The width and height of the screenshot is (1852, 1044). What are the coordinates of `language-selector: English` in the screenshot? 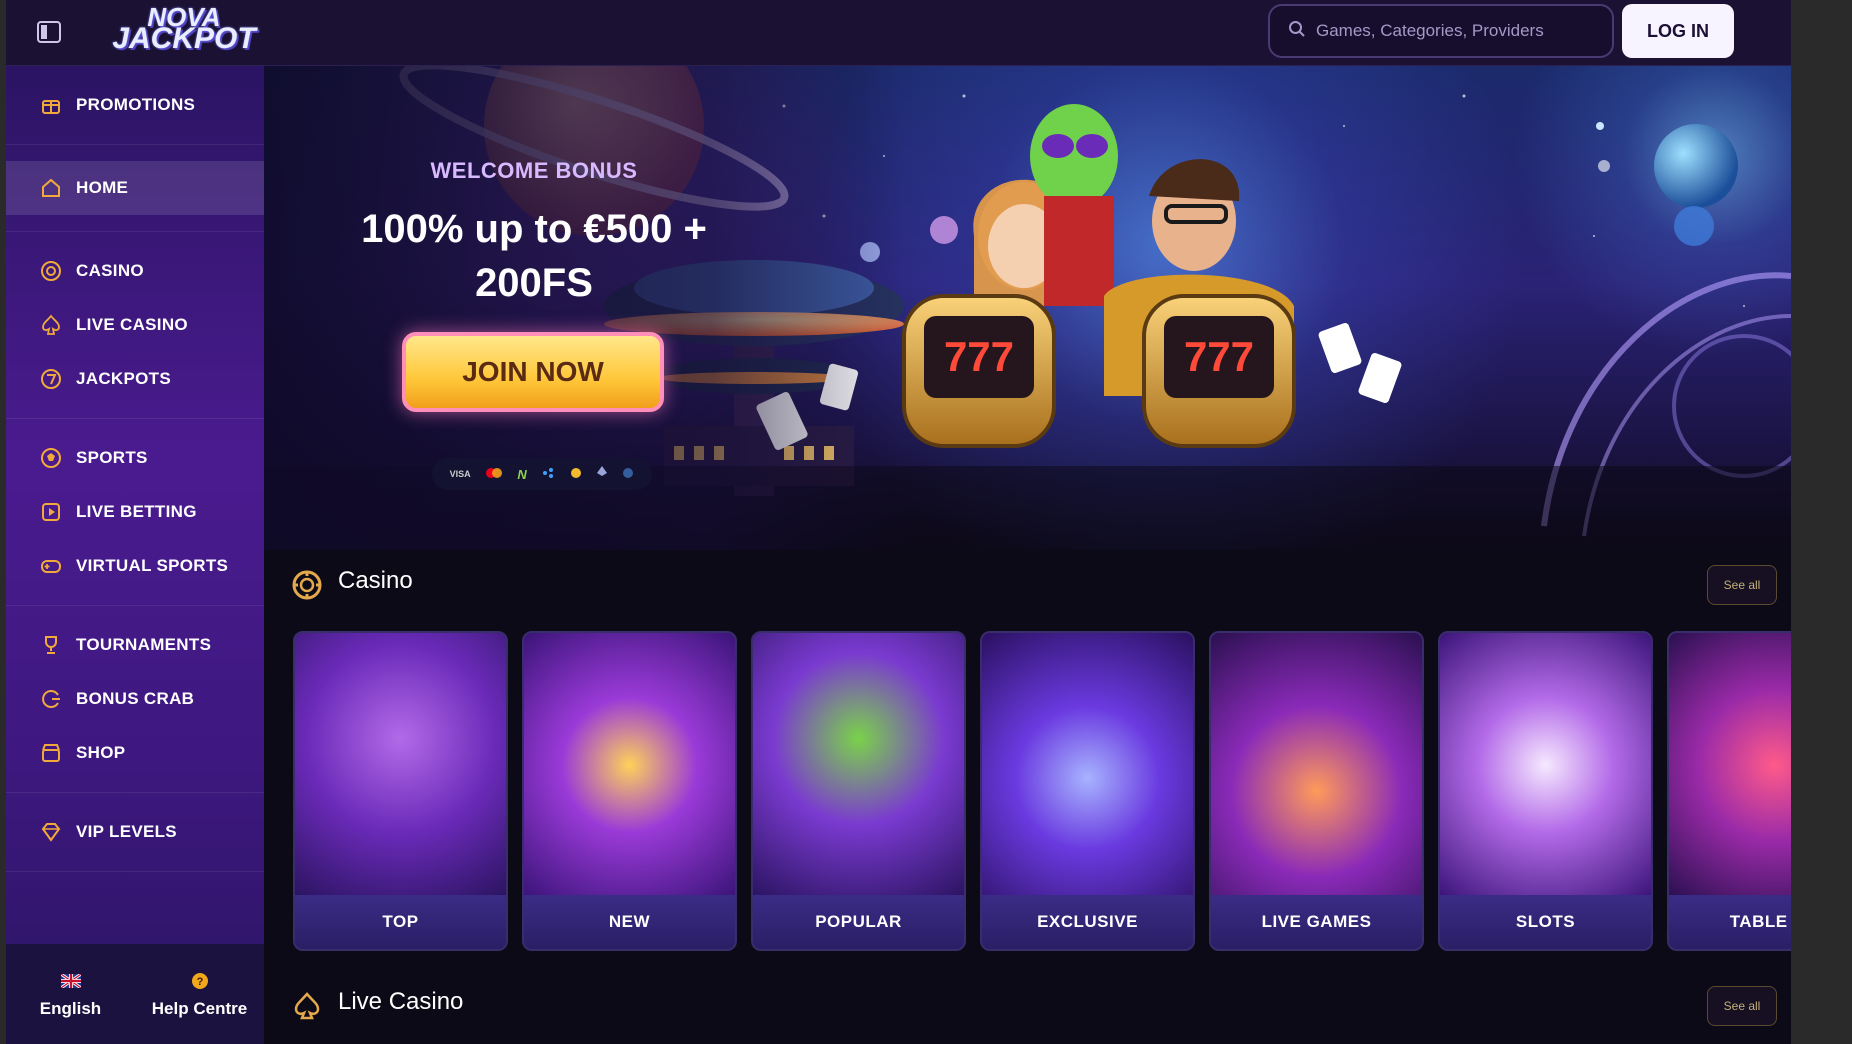 It's located at (70, 994).